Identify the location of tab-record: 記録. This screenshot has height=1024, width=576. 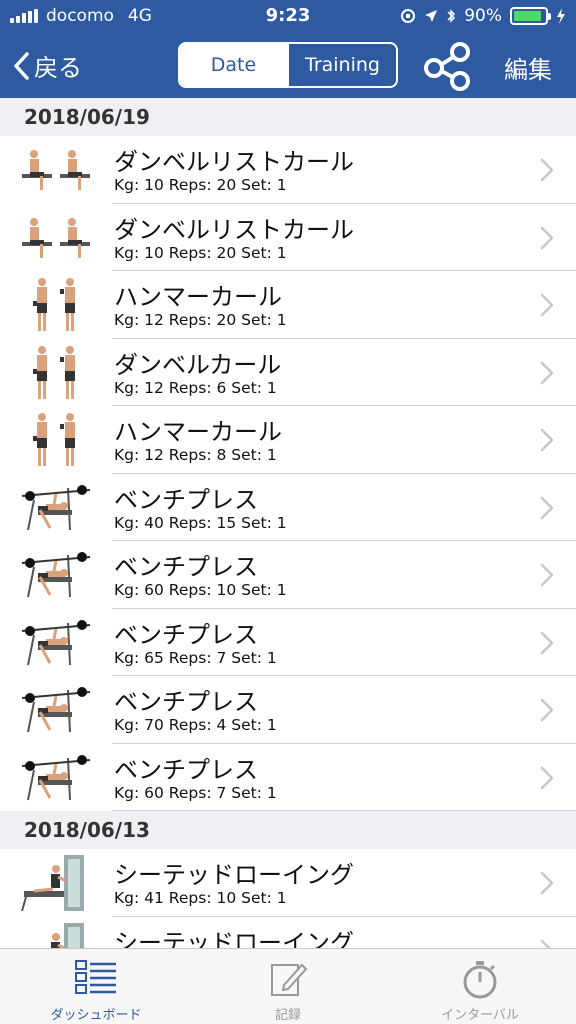
(288, 986).